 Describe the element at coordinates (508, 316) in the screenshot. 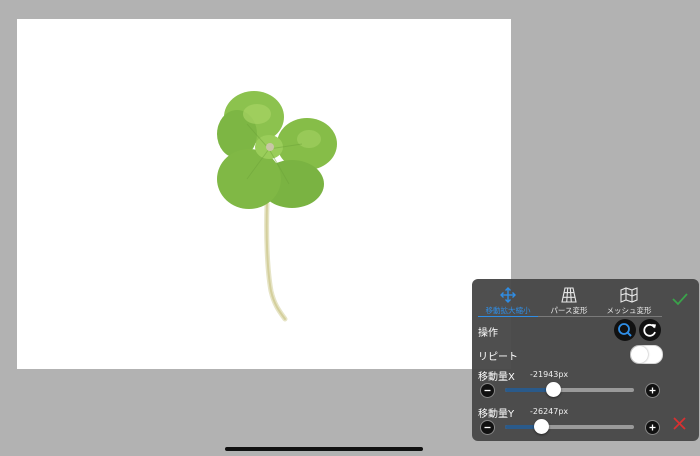

I see `active-tab-indicator` at that location.